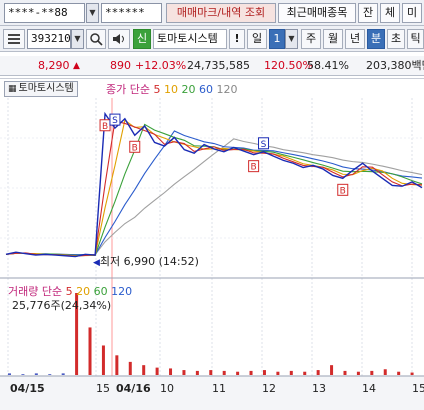 The width and height of the screenshot is (424, 410). I want to click on sound-button, so click(119, 39).